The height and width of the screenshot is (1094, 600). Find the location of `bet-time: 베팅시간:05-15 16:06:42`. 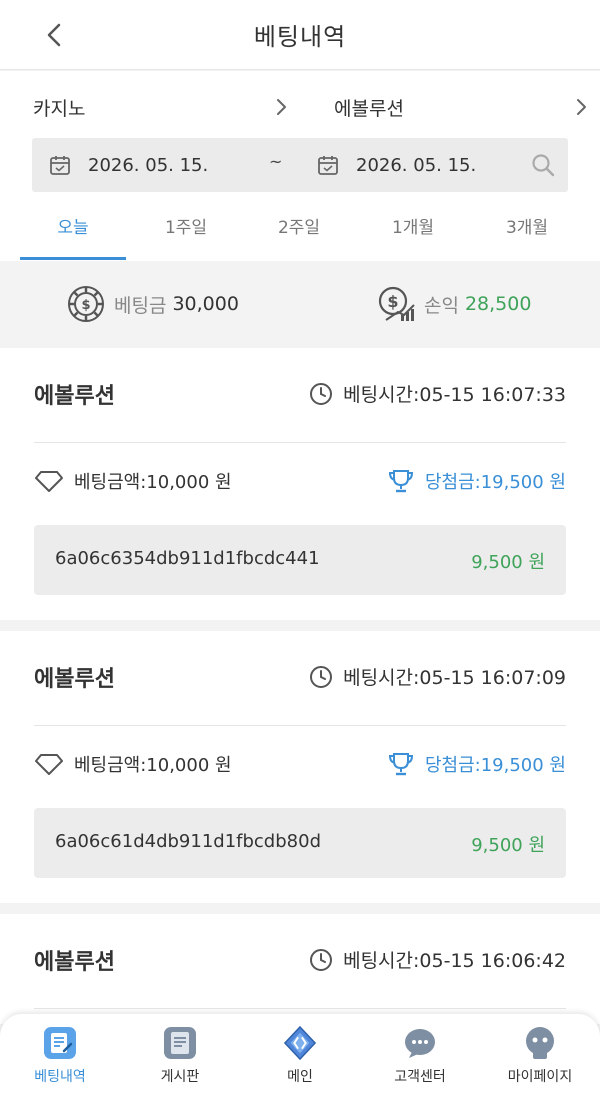

bet-time: 베팅시간:05-15 16:06:42 is located at coordinates (437, 959).